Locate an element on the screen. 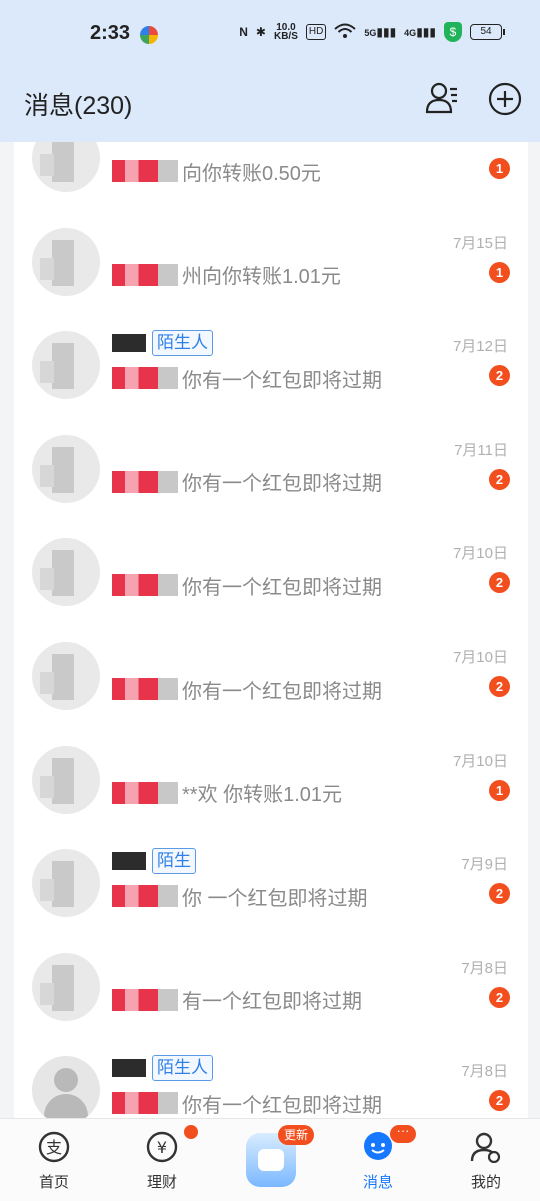 This screenshot has width=540, height=1201. wifi-icon is located at coordinates (345, 32).